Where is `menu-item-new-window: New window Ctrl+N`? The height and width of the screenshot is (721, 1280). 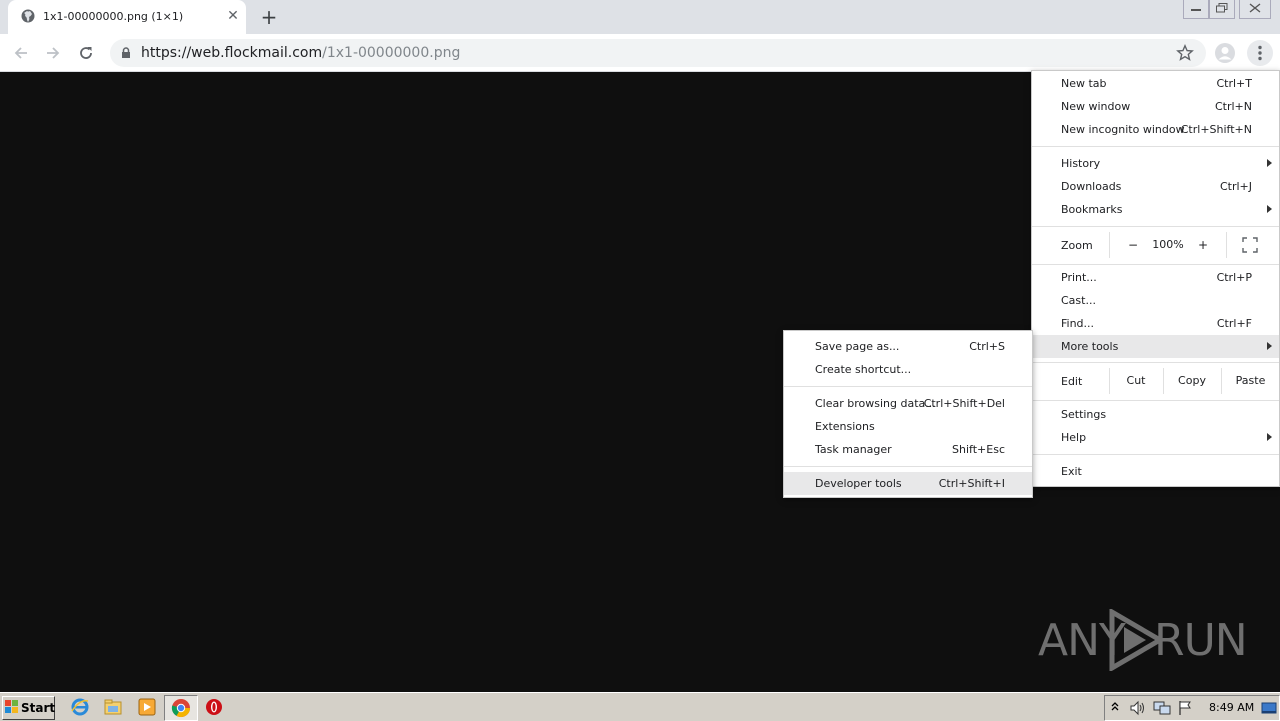
menu-item-new-window: New window Ctrl+N is located at coordinates (1155, 106).